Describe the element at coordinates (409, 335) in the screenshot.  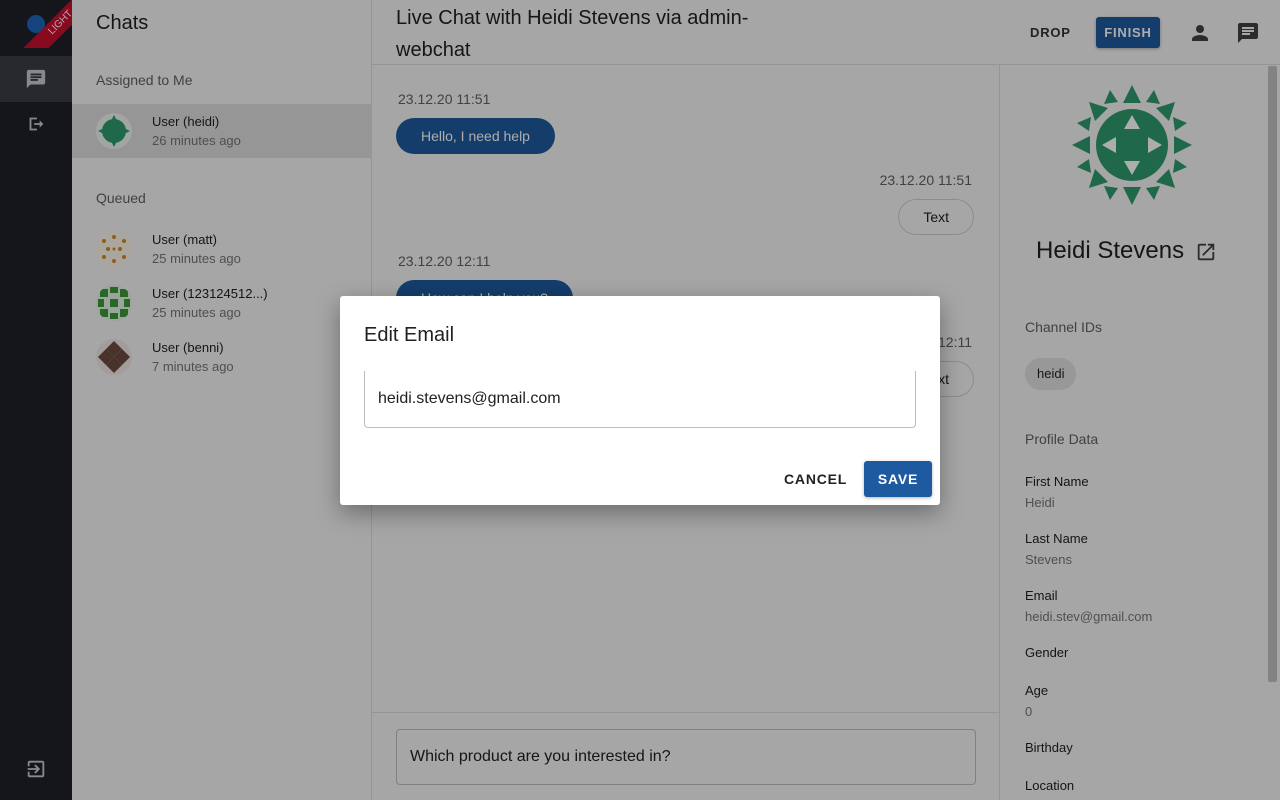
I see `dialog-title: Edit Email` at that location.